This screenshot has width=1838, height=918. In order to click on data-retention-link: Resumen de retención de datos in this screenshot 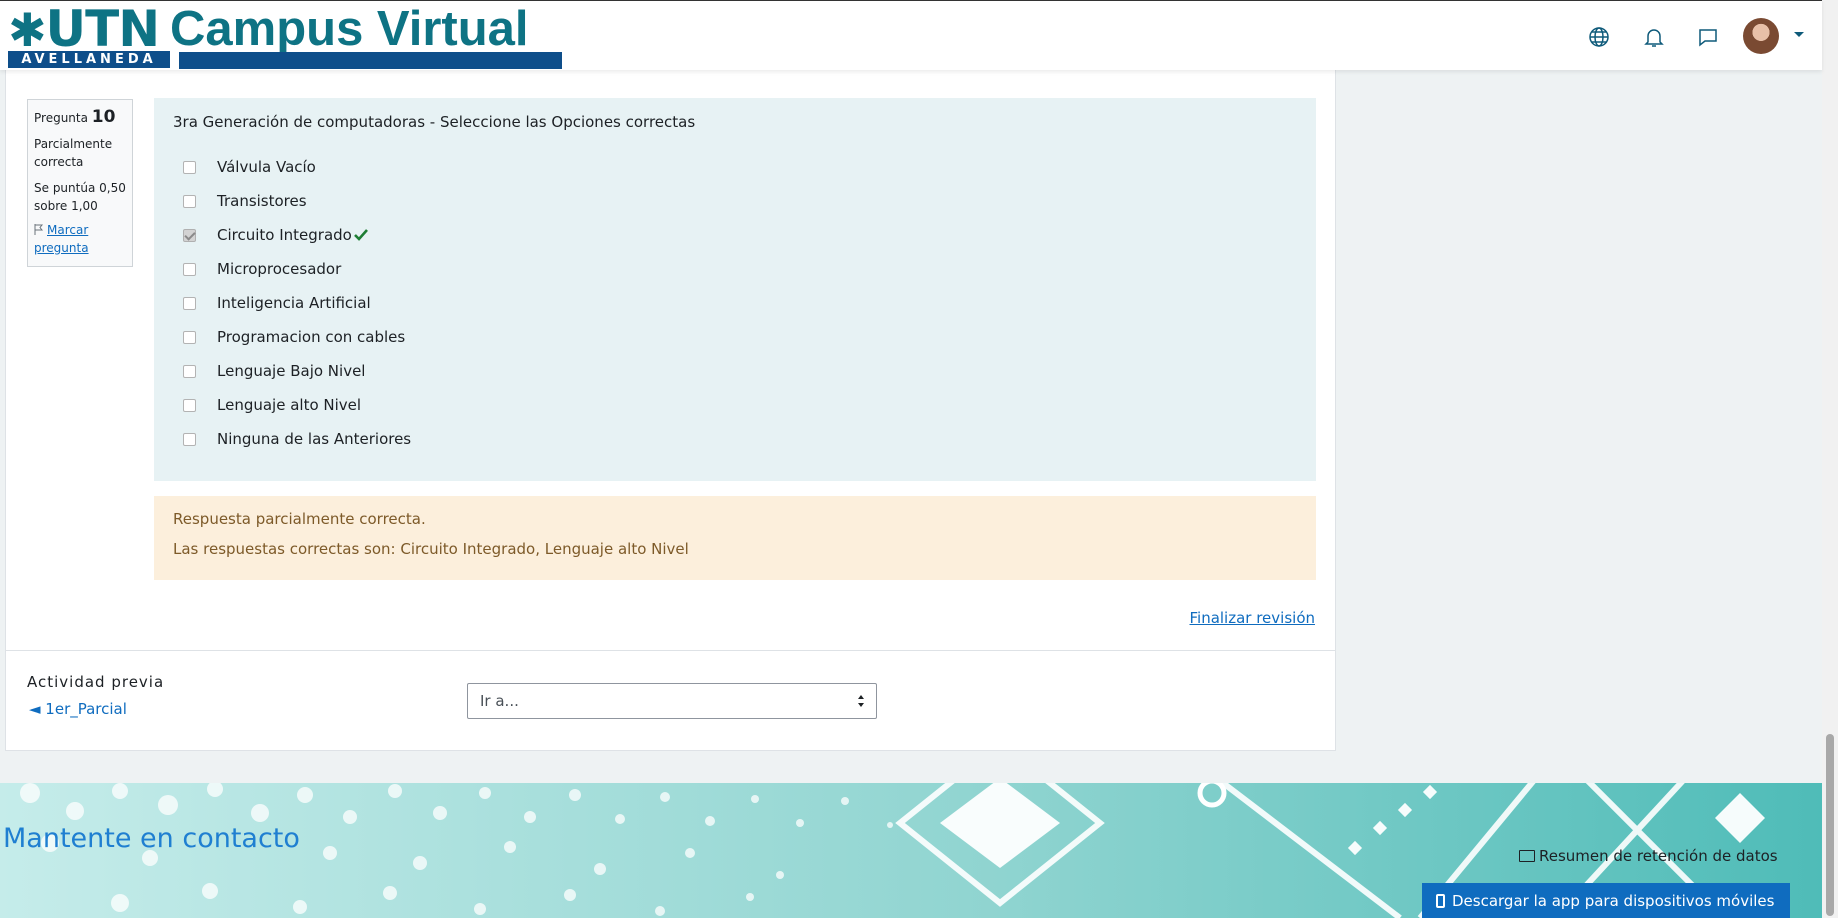, I will do `click(1648, 856)`.